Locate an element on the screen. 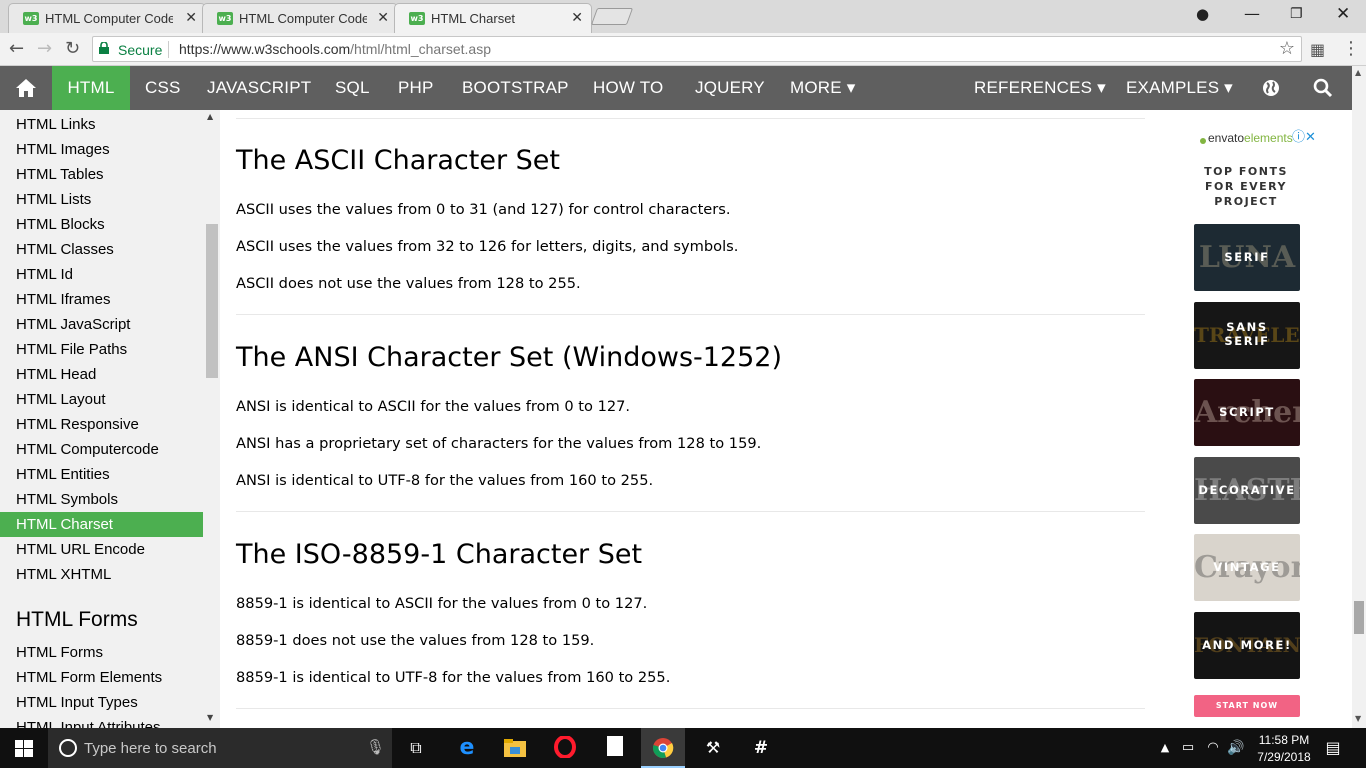 This screenshot has height=768, width=1366. ad-tile-serif: LUNA SERIF is located at coordinates (1247, 257).